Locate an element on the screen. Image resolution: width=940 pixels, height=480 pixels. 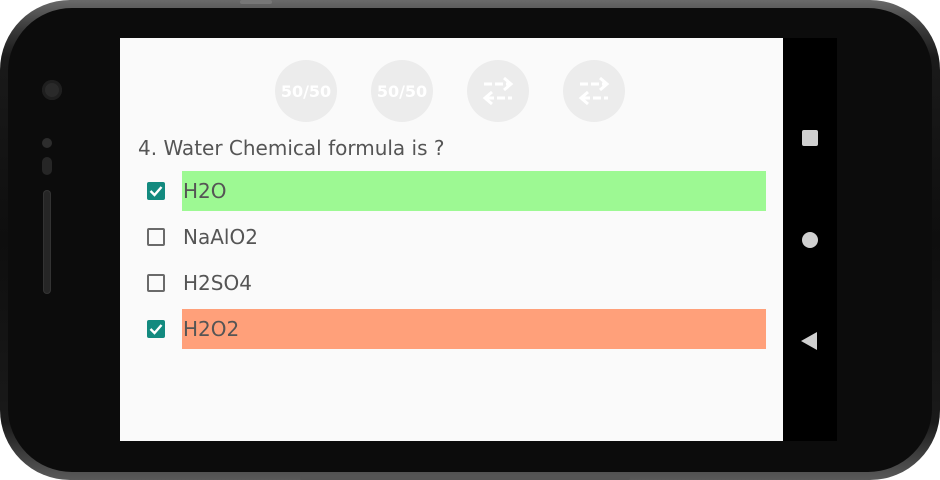
option-label: H2O2 is located at coordinates (211, 329).